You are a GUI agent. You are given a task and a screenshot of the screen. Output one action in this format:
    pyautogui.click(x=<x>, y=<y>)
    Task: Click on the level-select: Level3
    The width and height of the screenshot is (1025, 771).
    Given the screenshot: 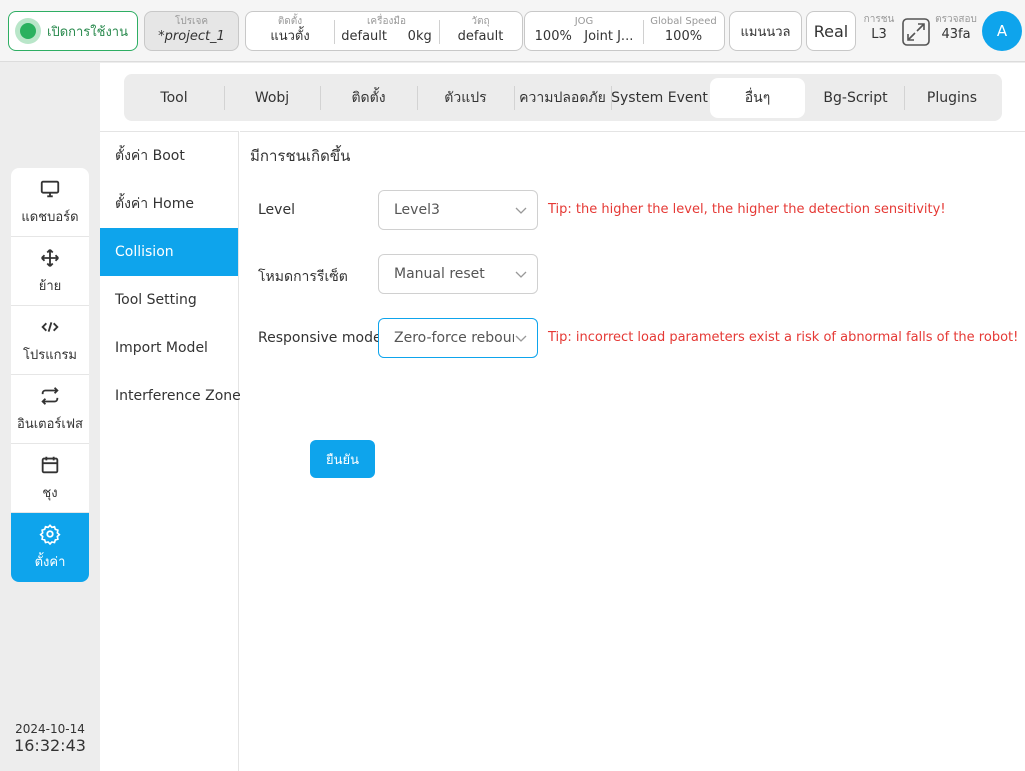 What is the action you would take?
    pyautogui.click(x=458, y=210)
    